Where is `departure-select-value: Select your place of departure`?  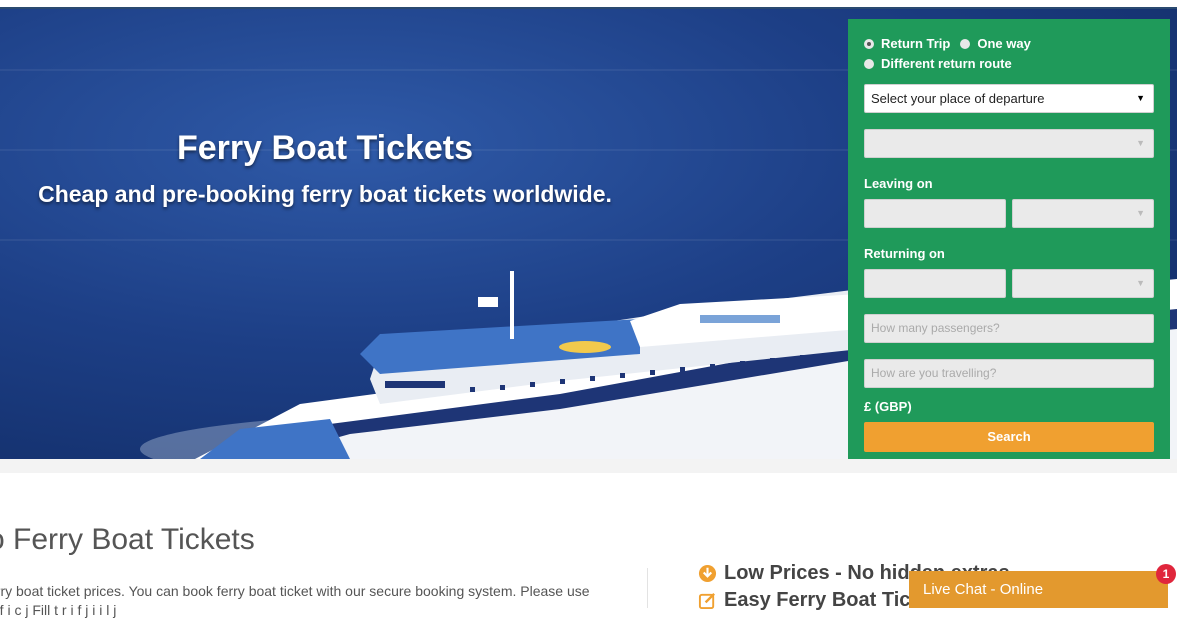
departure-select-value: Select your place of departure is located at coordinates (958, 98).